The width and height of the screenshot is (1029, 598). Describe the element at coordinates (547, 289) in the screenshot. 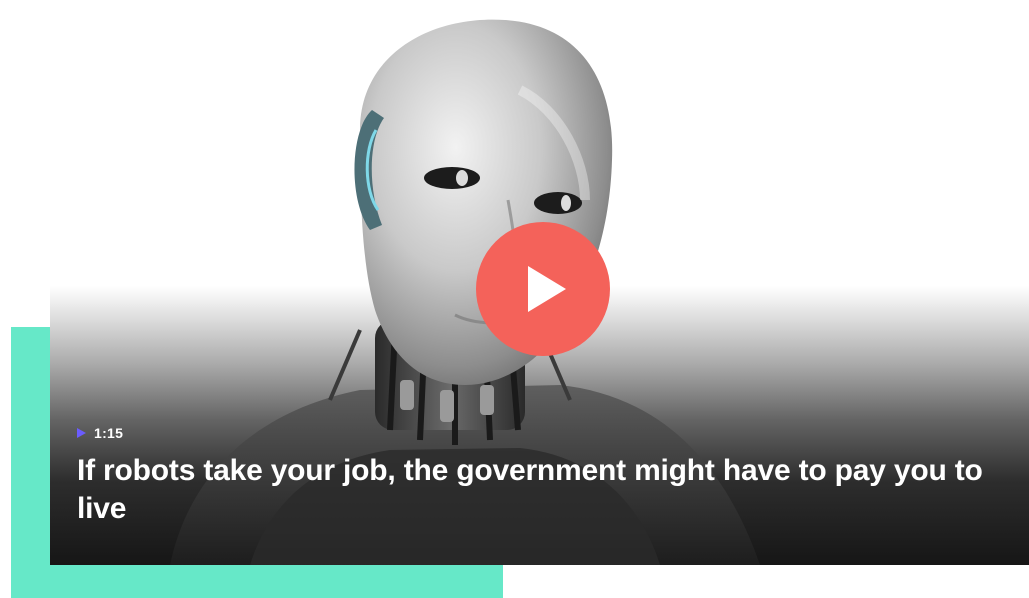

I see `play-icon` at that location.